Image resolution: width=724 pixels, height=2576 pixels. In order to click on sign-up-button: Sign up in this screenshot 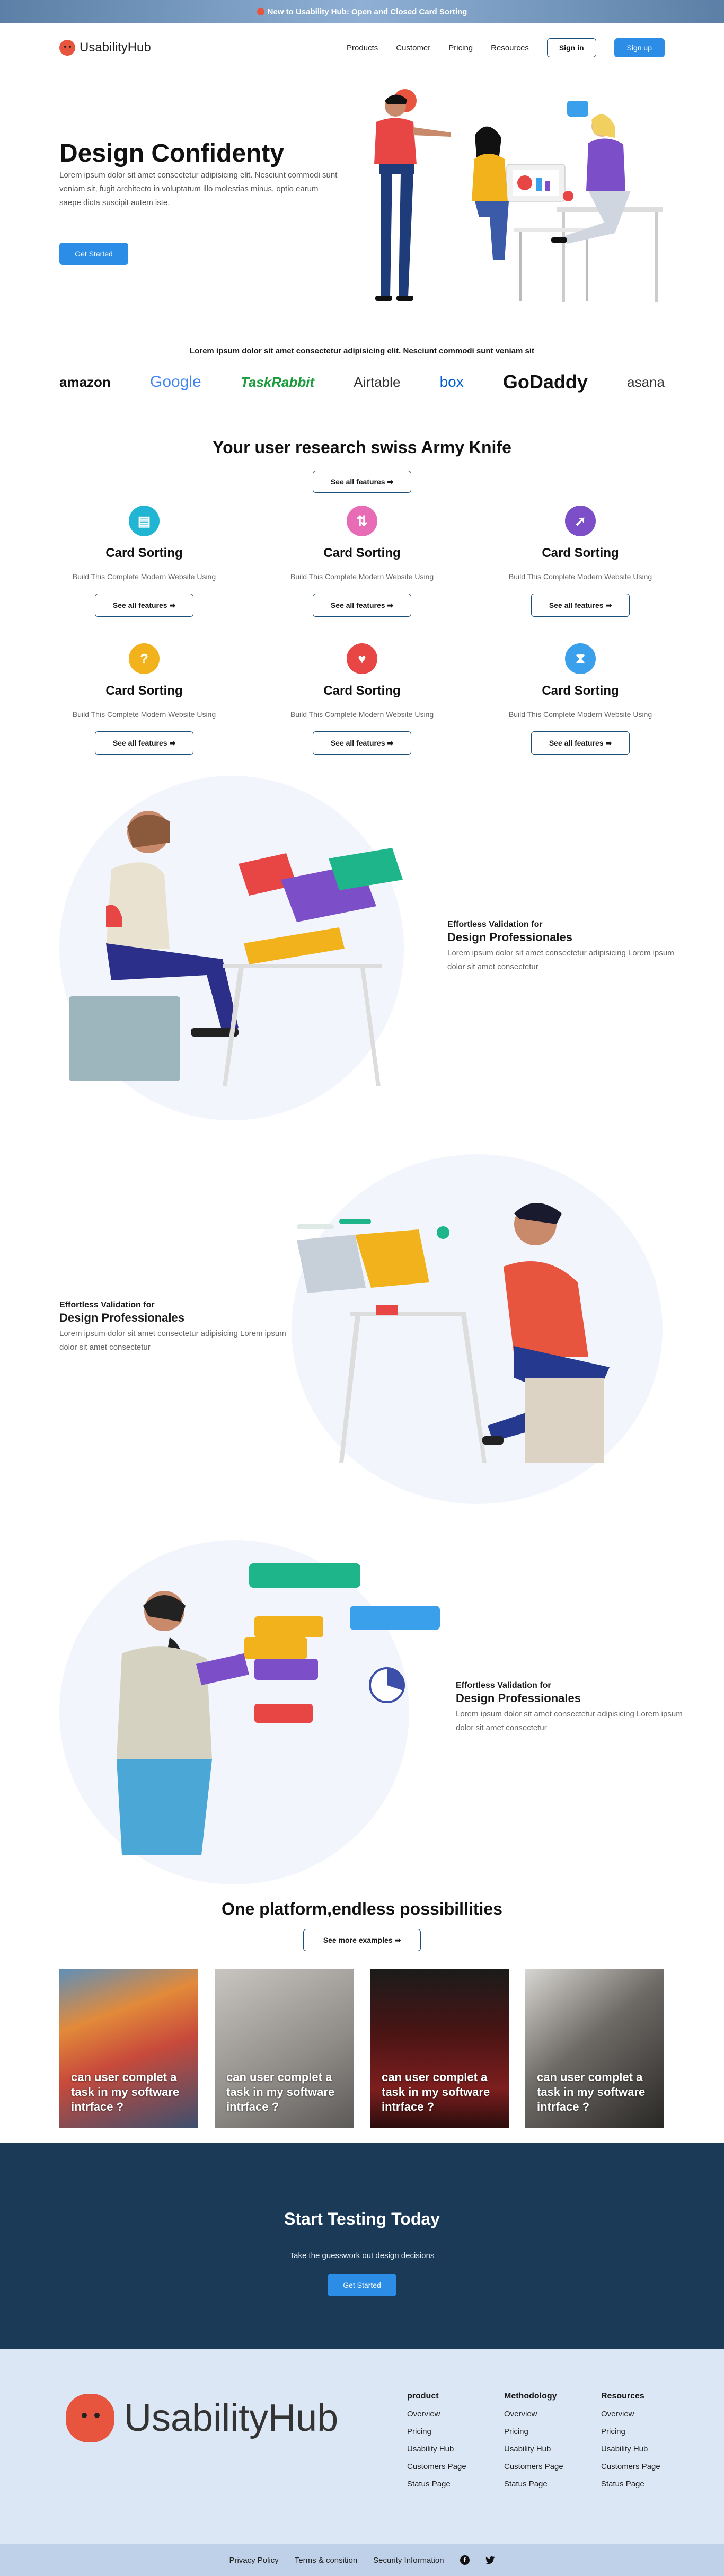, I will do `click(639, 47)`.